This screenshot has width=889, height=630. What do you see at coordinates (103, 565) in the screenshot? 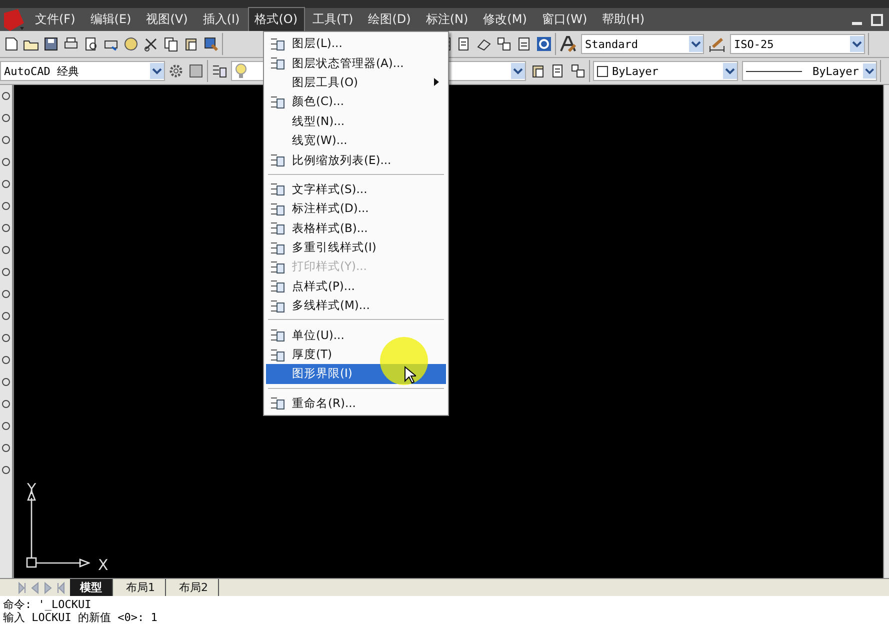
I see `axis-label: X` at bounding box center [103, 565].